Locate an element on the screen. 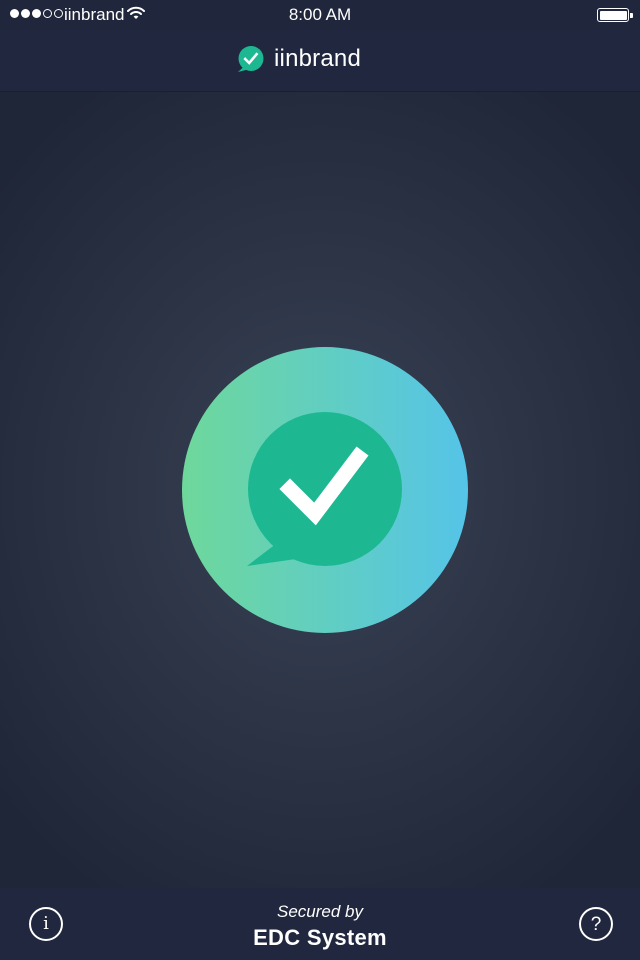 The height and width of the screenshot is (960, 640). app-header: iinbrand is located at coordinates (320, 61).